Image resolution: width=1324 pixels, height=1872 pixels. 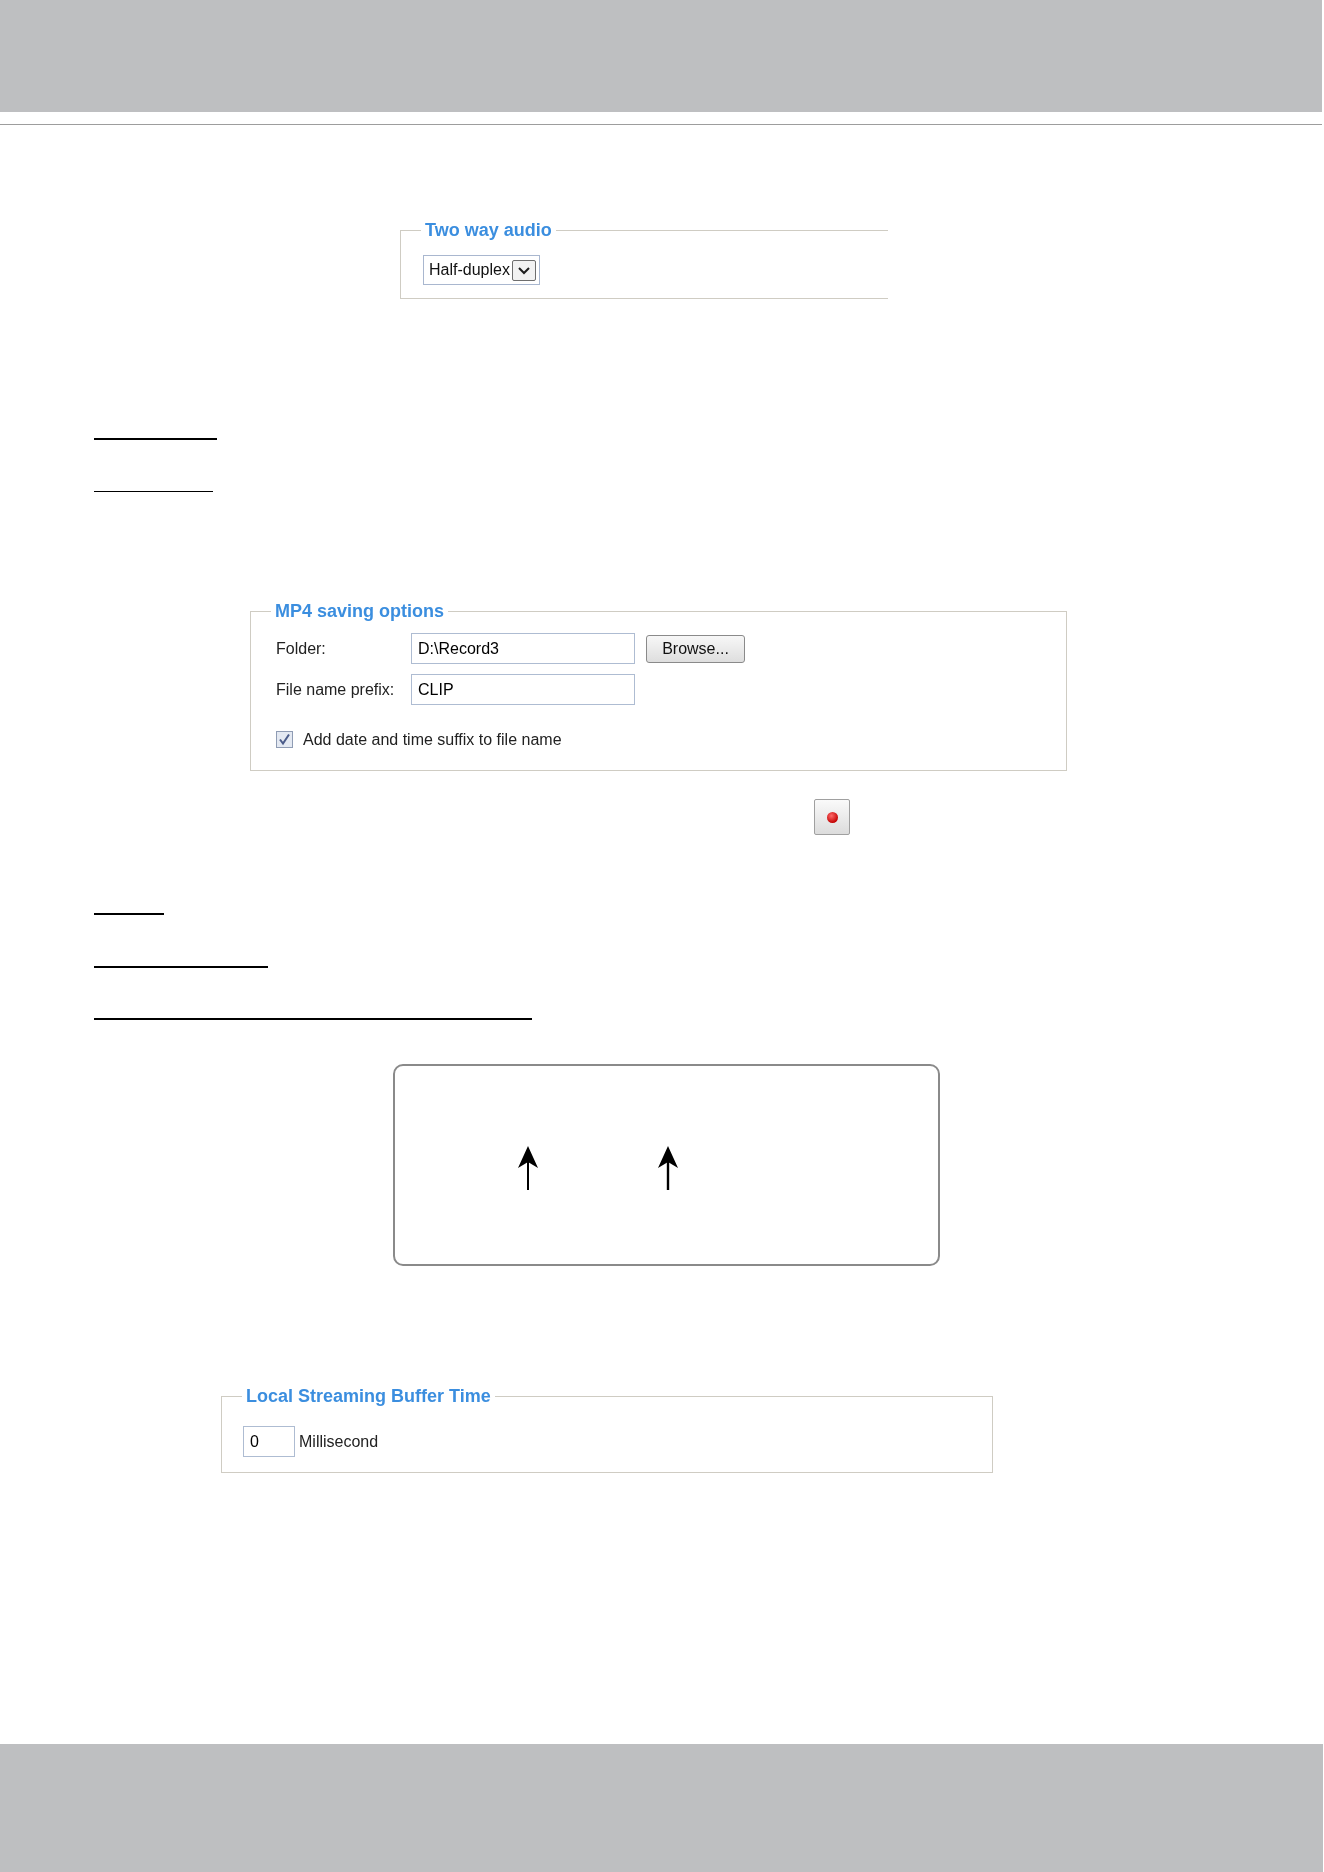 I want to click on section-legend: MP4 saving options, so click(x=360, y=611).